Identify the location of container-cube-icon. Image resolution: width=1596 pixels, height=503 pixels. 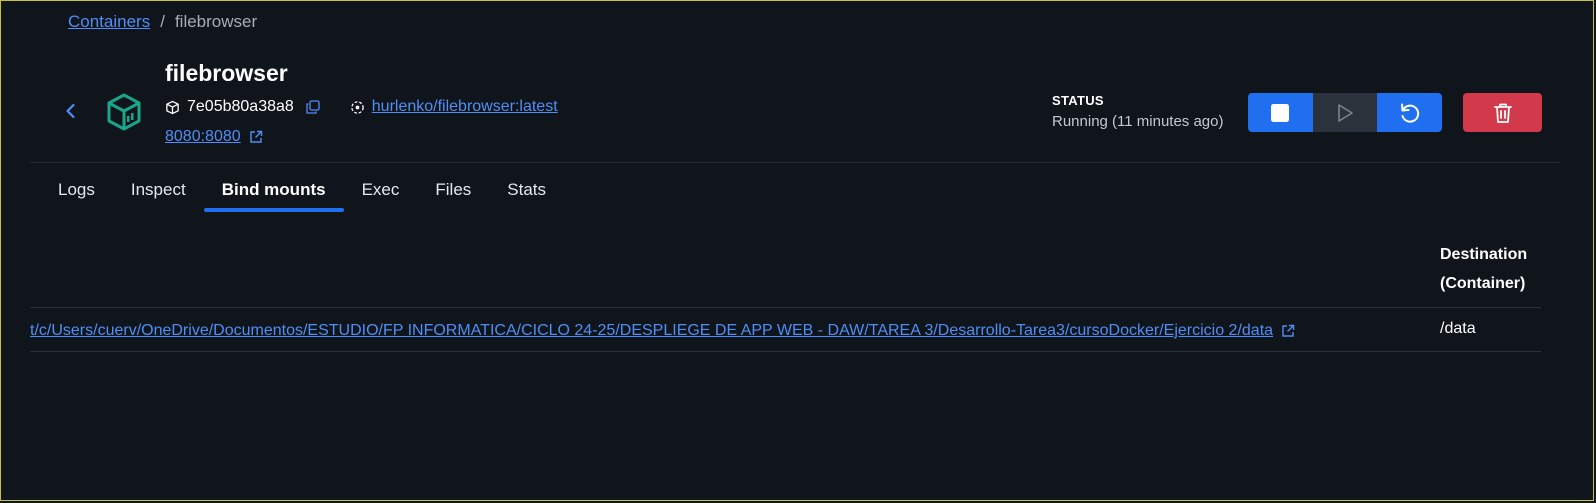
(124, 112).